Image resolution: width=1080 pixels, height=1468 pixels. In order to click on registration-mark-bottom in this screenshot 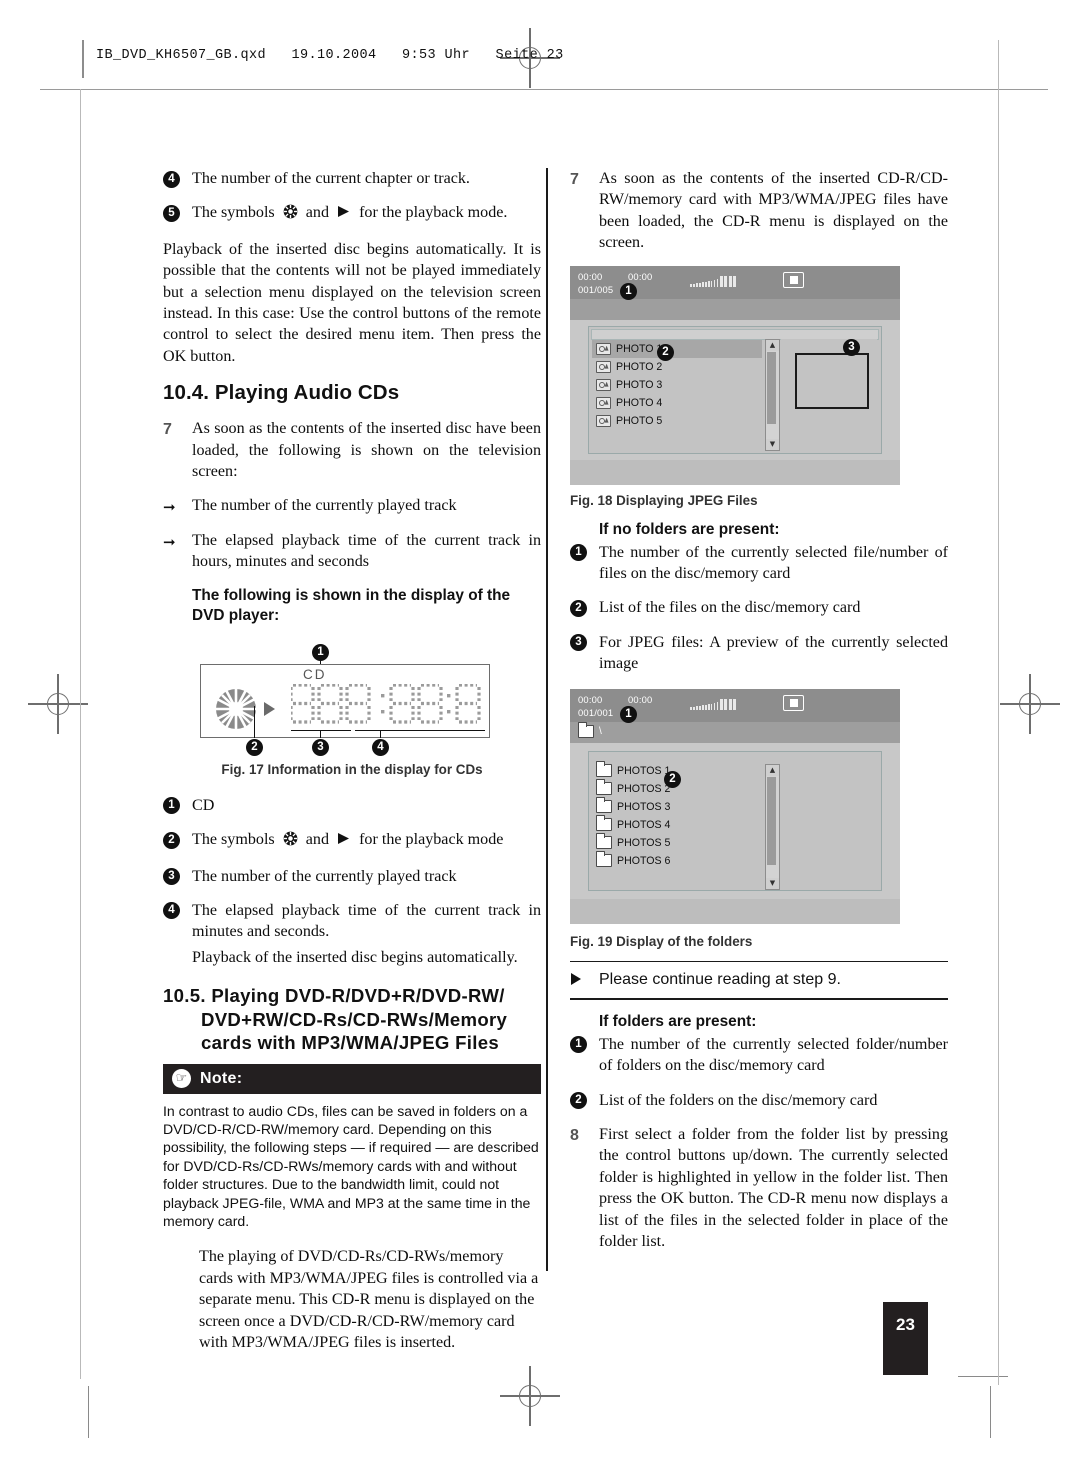, I will do `click(530, 1396)`.